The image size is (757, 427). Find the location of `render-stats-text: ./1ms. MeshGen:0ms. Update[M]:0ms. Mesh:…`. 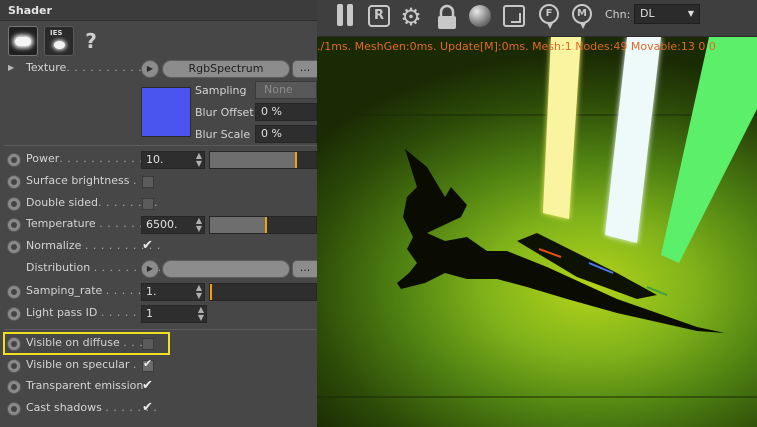

render-stats-text: ./1ms. MeshGen:0ms. Update[M]:0ms. Mesh:… is located at coordinates (516, 46).